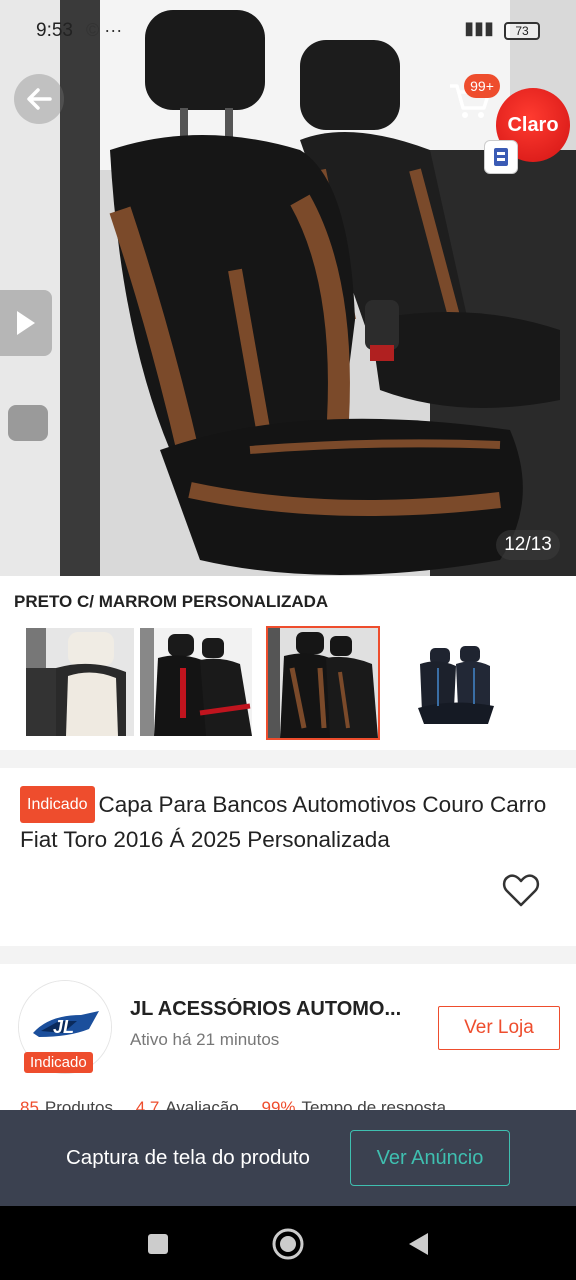 The width and height of the screenshot is (576, 1280). What do you see at coordinates (104, 30) in the screenshot?
I see `status-notification-icons: © ···` at bounding box center [104, 30].